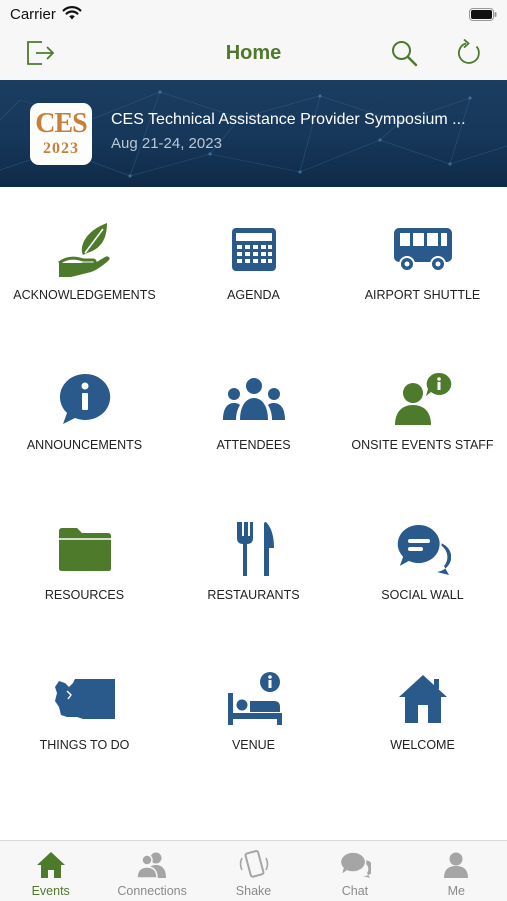  Describe the element at coordinates (84, 745) in the screenshot. I see `tile-label: THINGS TO DO` at that location.